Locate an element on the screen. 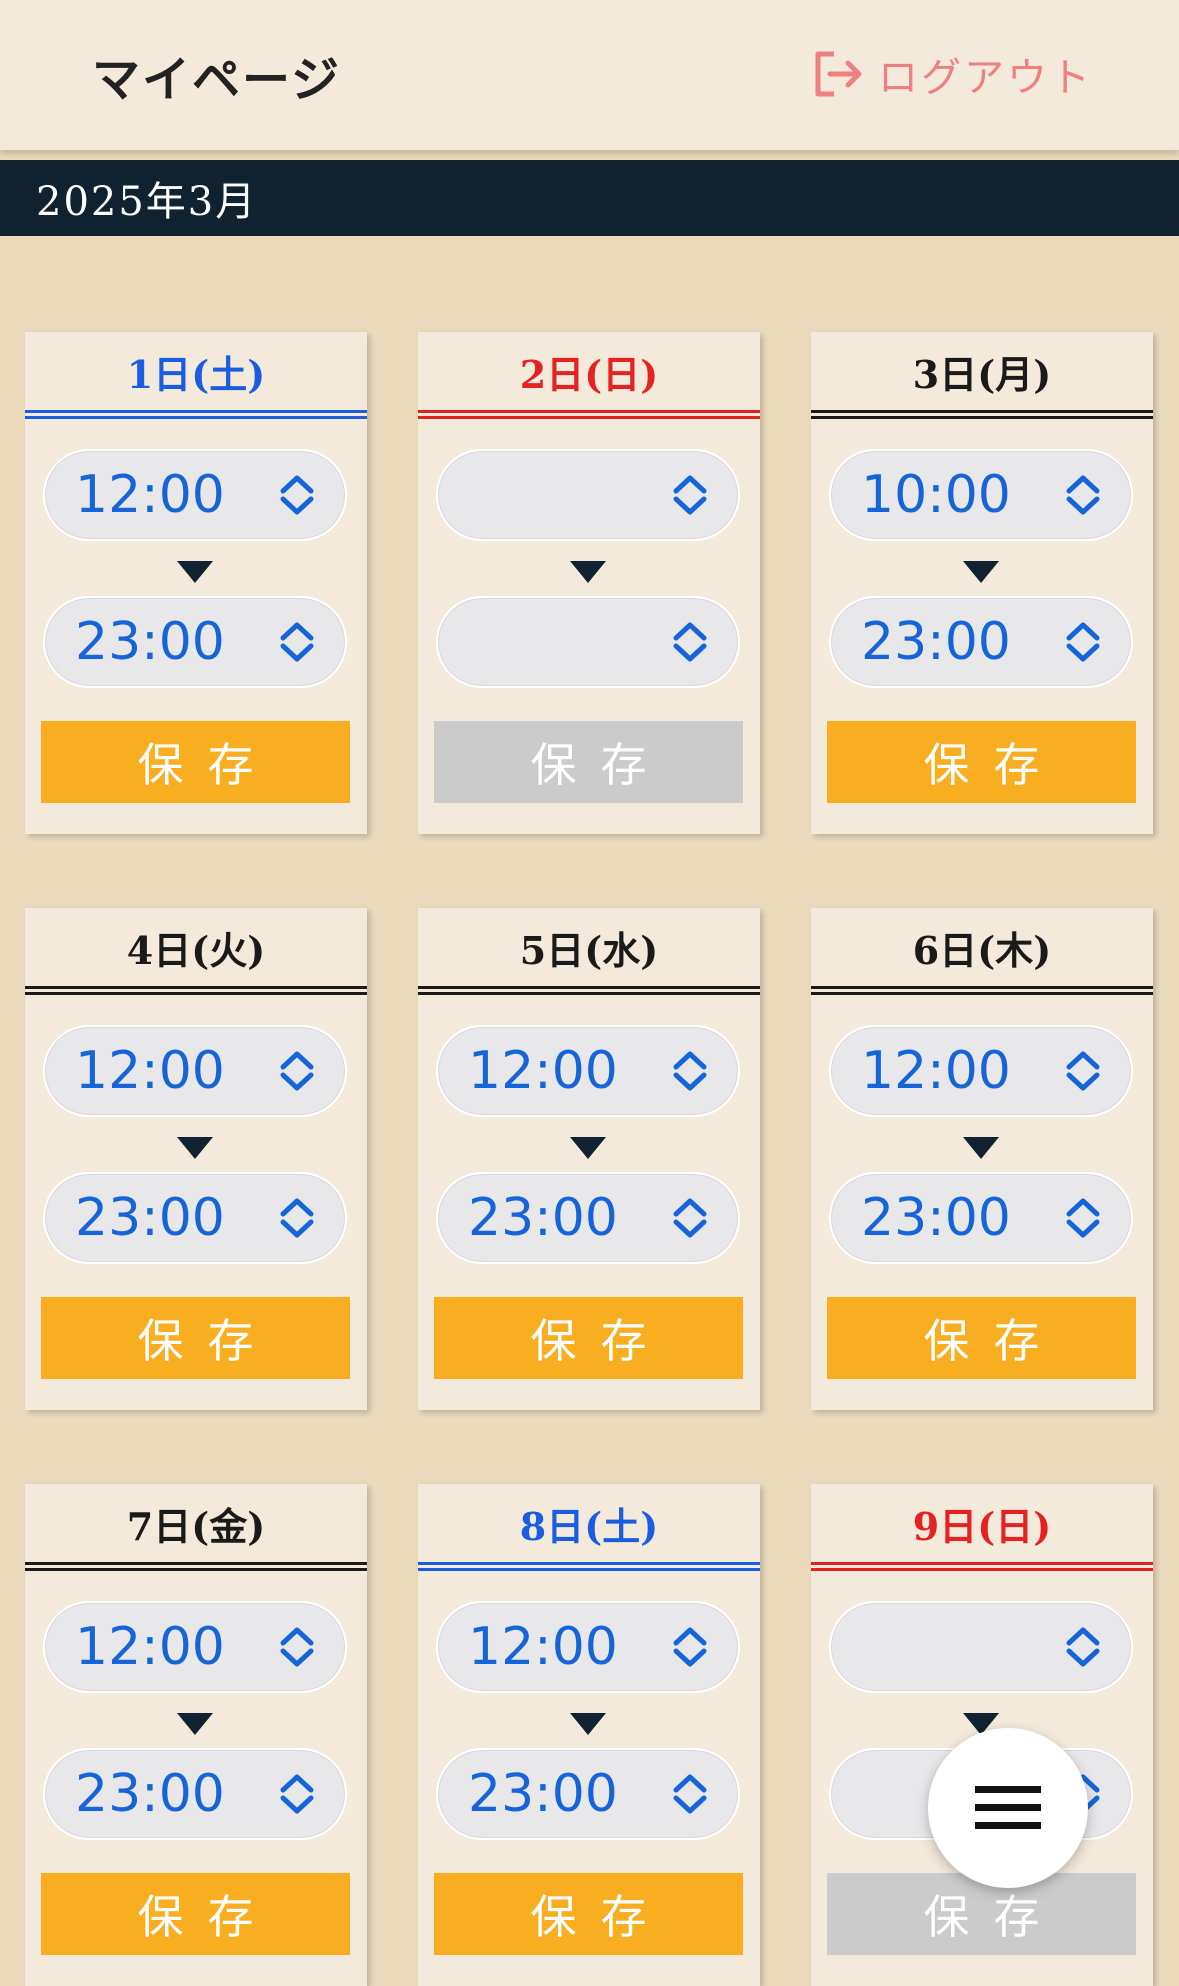 This screenshot has height=1986, width=1179. day-card: 7日(金) 12:00 23:00 保存 is located at coordinates (196, 1735).